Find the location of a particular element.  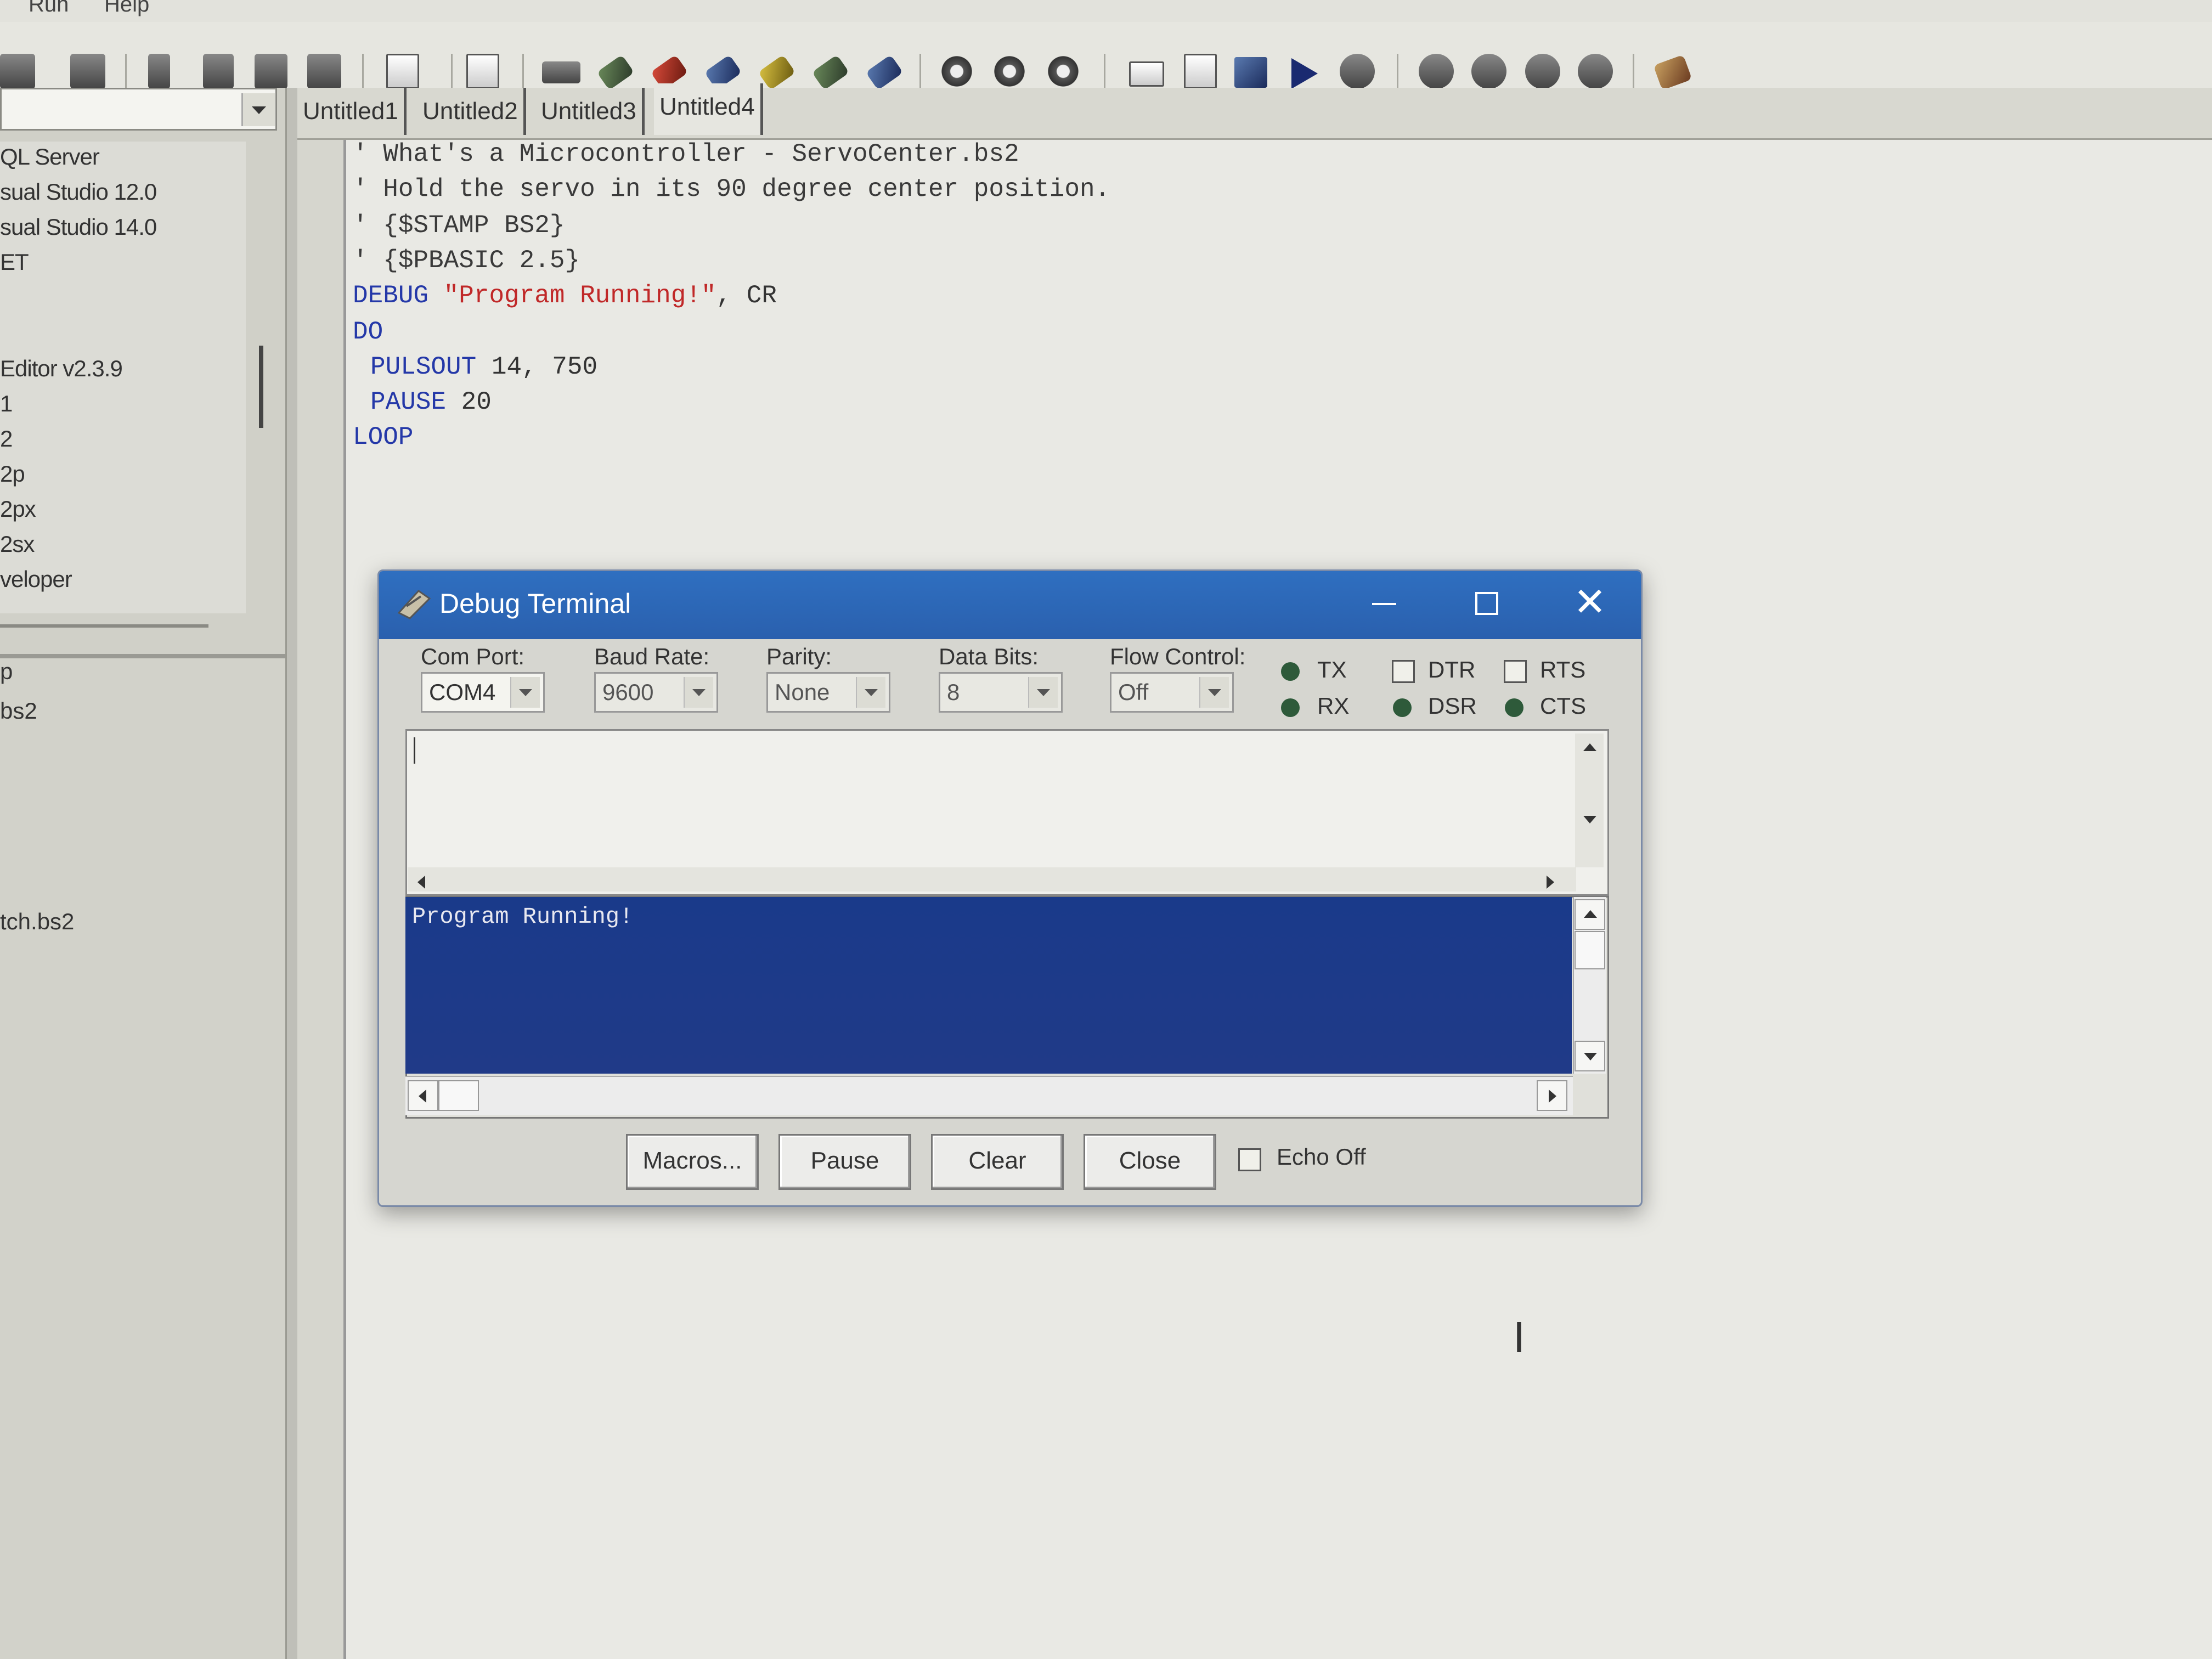

receive-vertical-scrollbar is located at coordinates (1589, 986).